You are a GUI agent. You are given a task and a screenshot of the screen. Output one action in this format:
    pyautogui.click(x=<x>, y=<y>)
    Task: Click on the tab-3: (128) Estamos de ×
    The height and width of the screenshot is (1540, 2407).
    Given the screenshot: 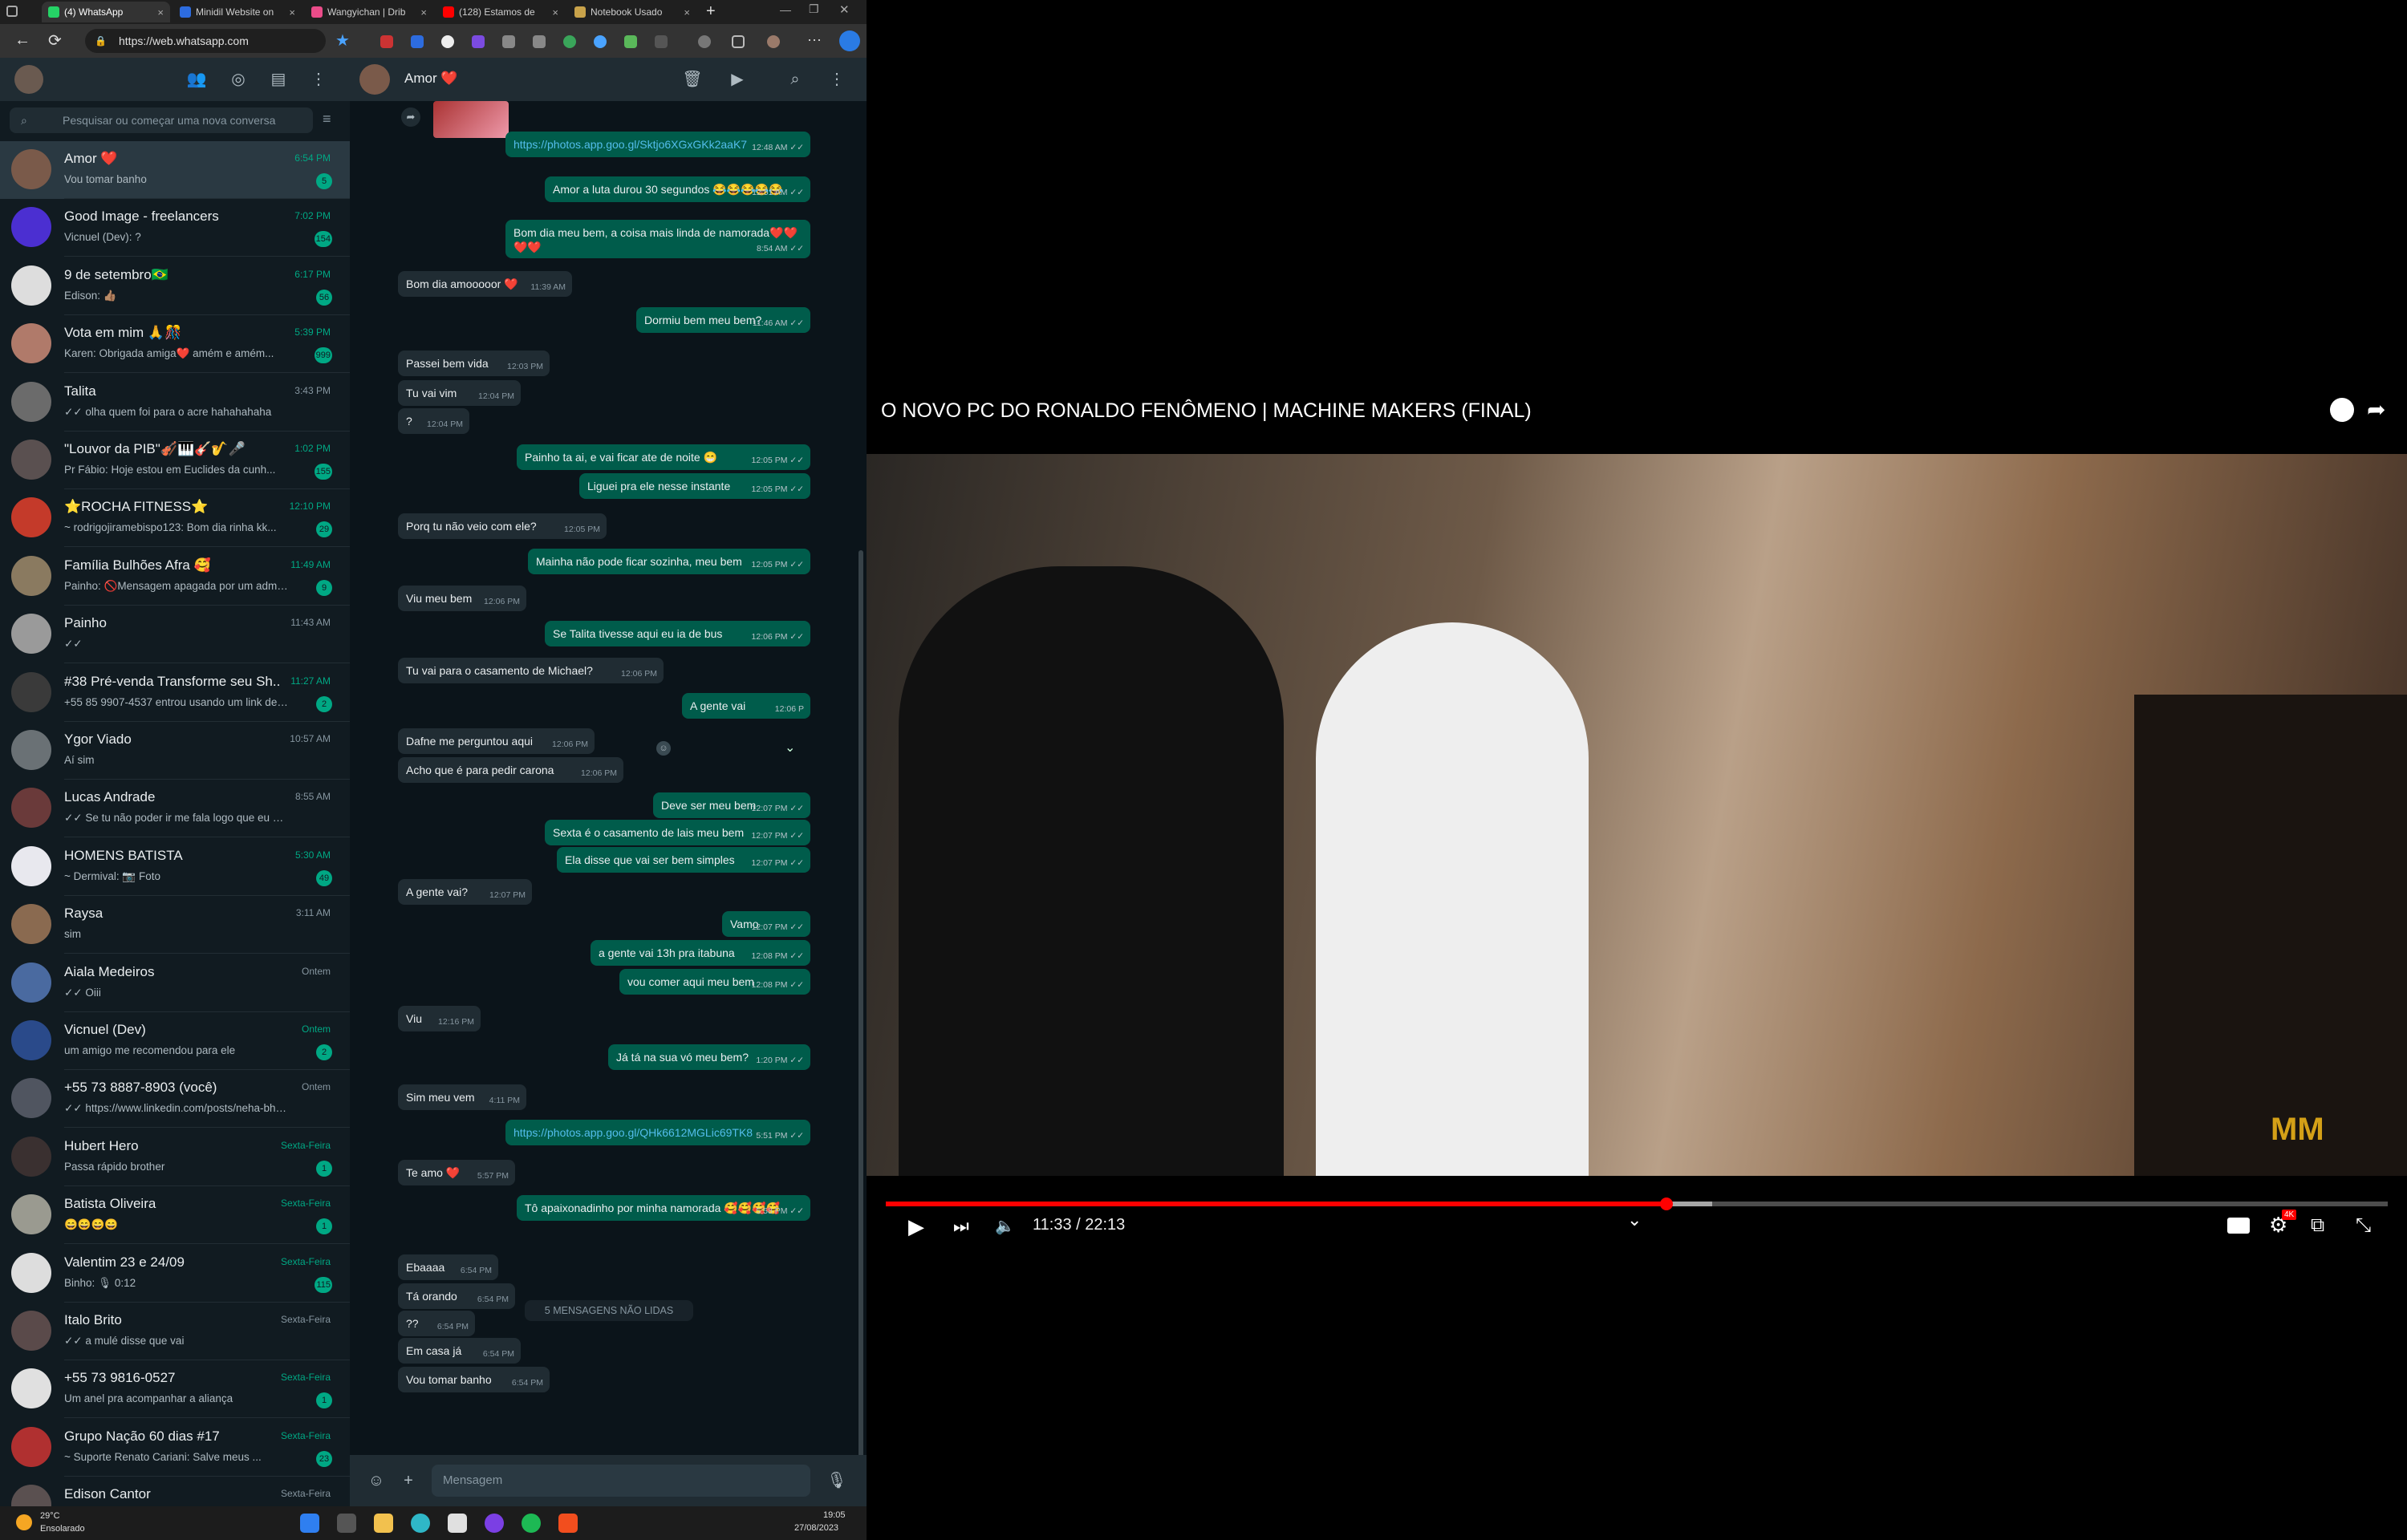 What is the action you would take?
    pyautogui.click(x=500, y=12)
    